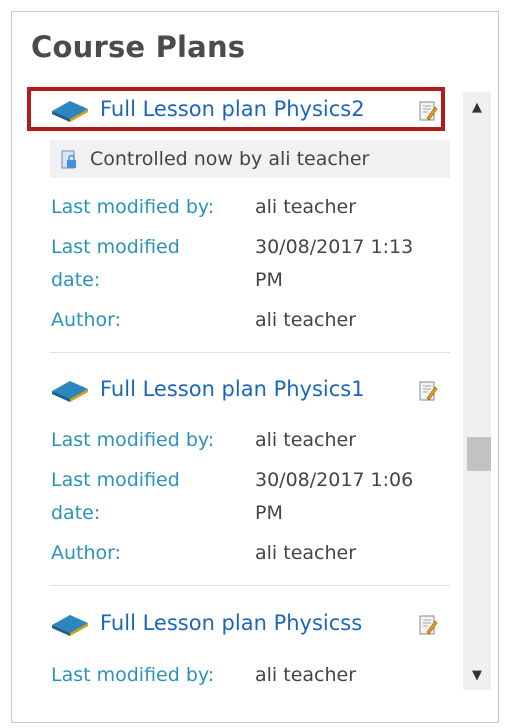 The width and height of the screenshot is (512, 728). What do you see at coordinates (477, 675) in the screenshot?
I see `scroll-down-button: ▼` at bounding box center [477, 675].